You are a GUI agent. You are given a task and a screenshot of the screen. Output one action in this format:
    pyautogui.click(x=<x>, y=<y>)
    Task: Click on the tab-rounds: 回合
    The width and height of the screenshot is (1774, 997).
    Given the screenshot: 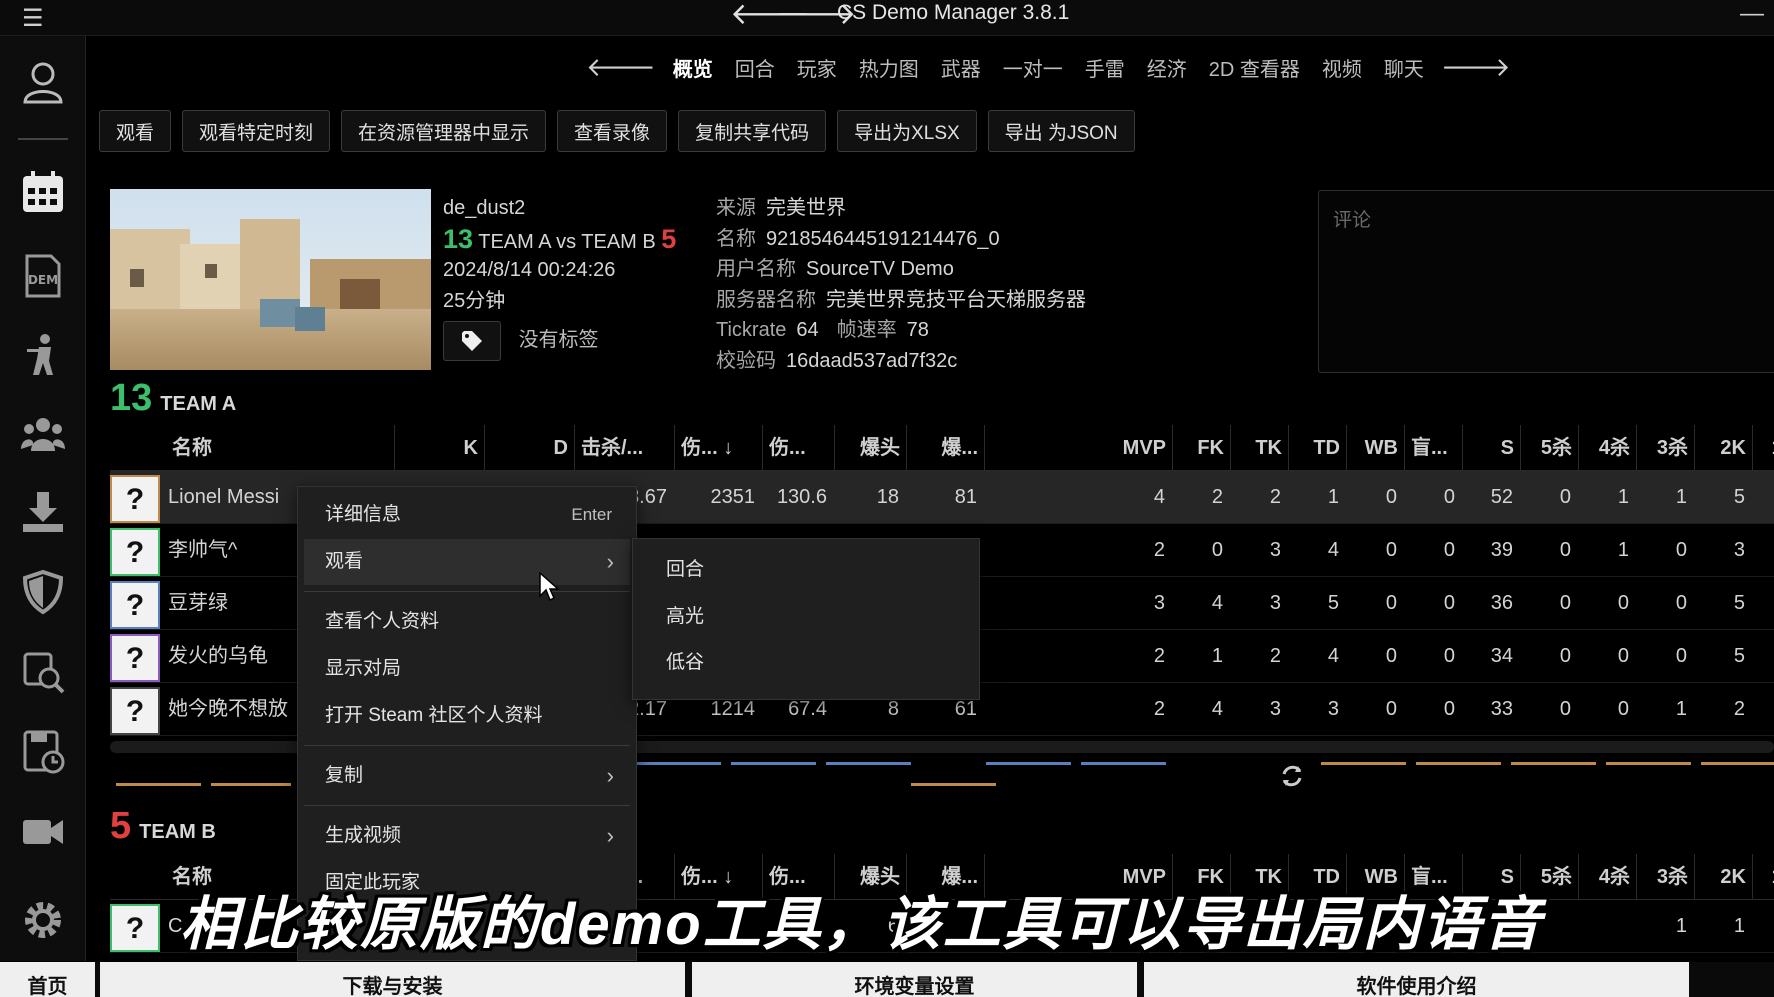 What is the action you would take?
    pyautogui.click(x=755, y=67)
    